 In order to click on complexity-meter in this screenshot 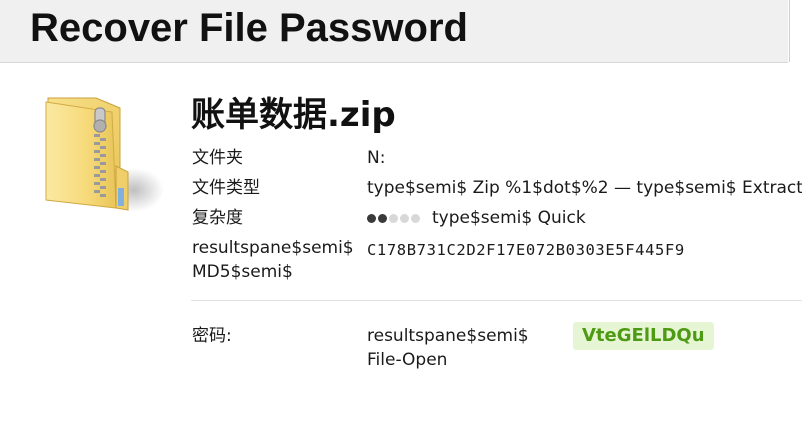, I will do `click(393, 218)`.